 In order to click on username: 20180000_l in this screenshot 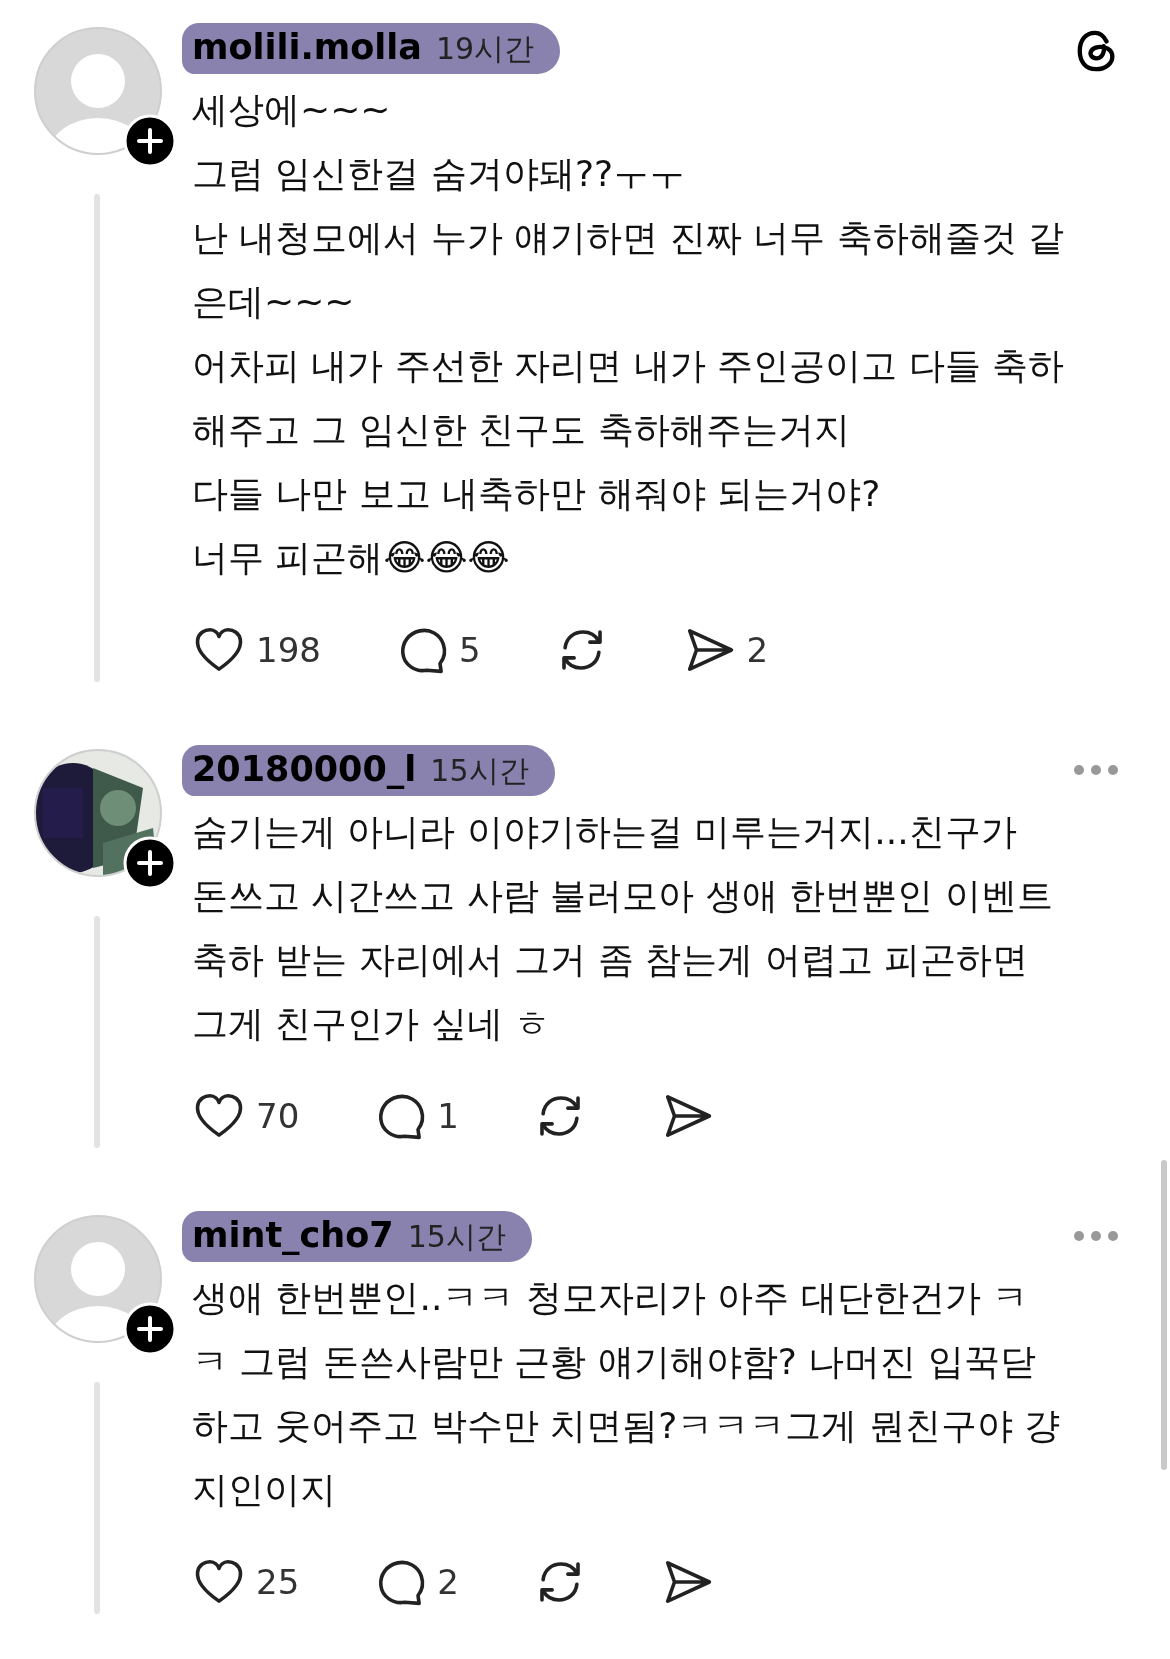, I will do `click(304, 768)`.